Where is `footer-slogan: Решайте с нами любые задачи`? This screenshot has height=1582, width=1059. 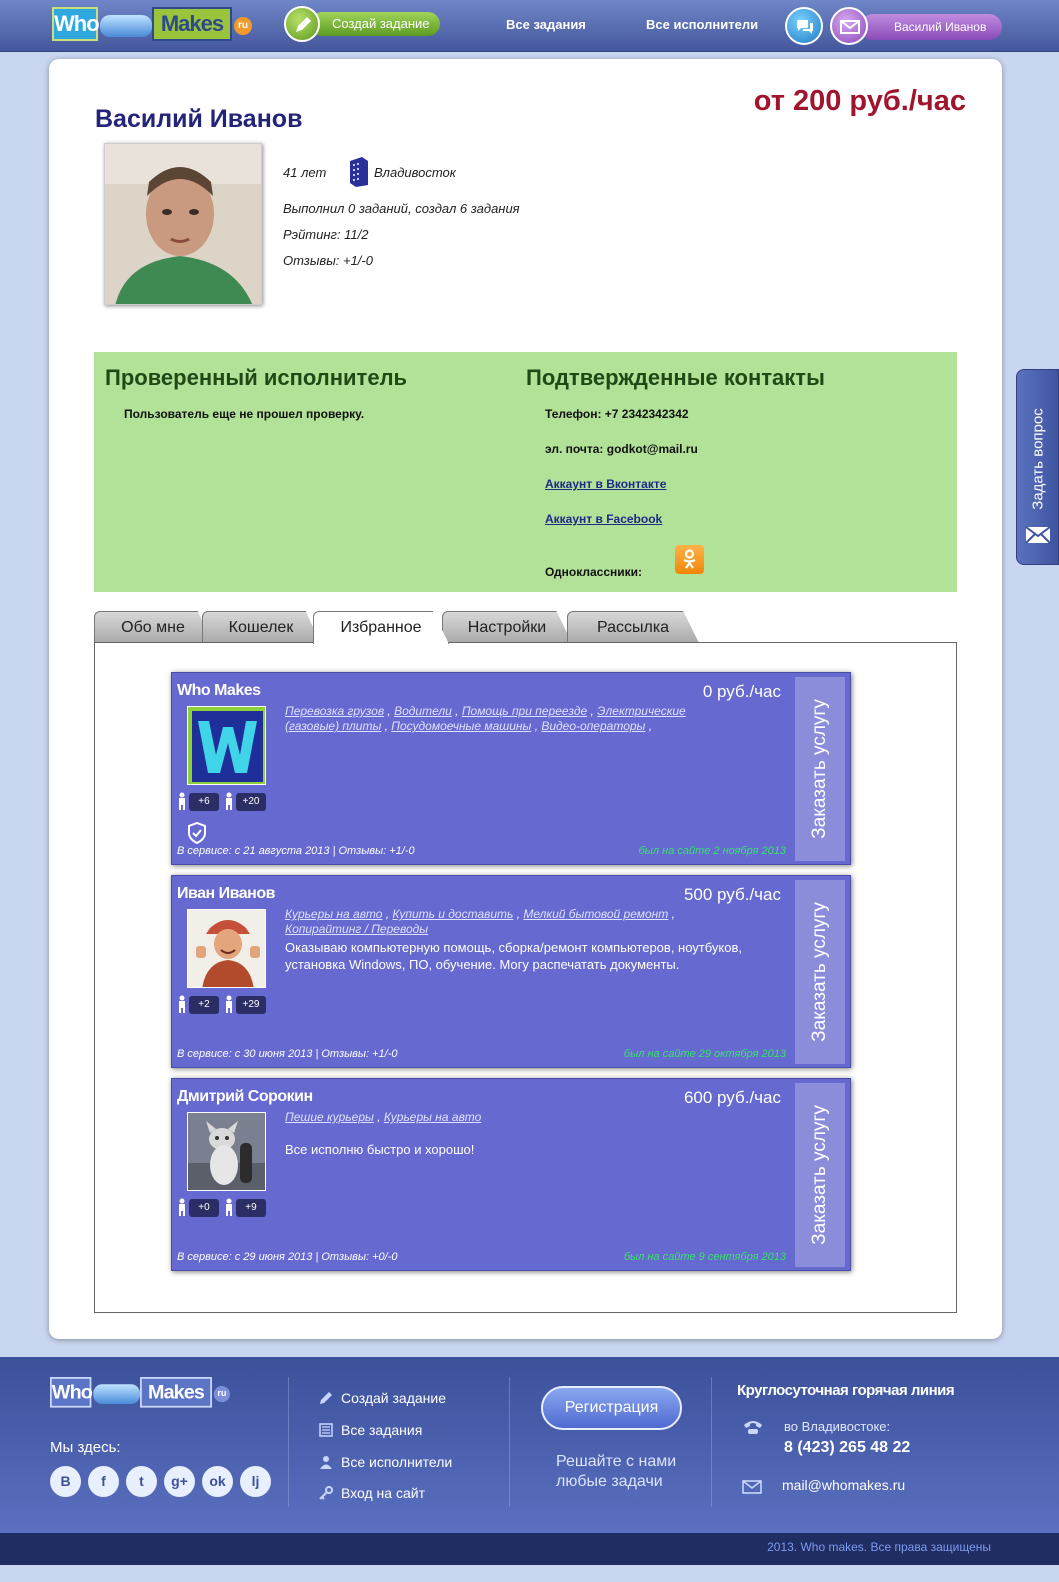 footer-slogan: Решайте с нами любые задачи is located at coordinates (616, 1472).